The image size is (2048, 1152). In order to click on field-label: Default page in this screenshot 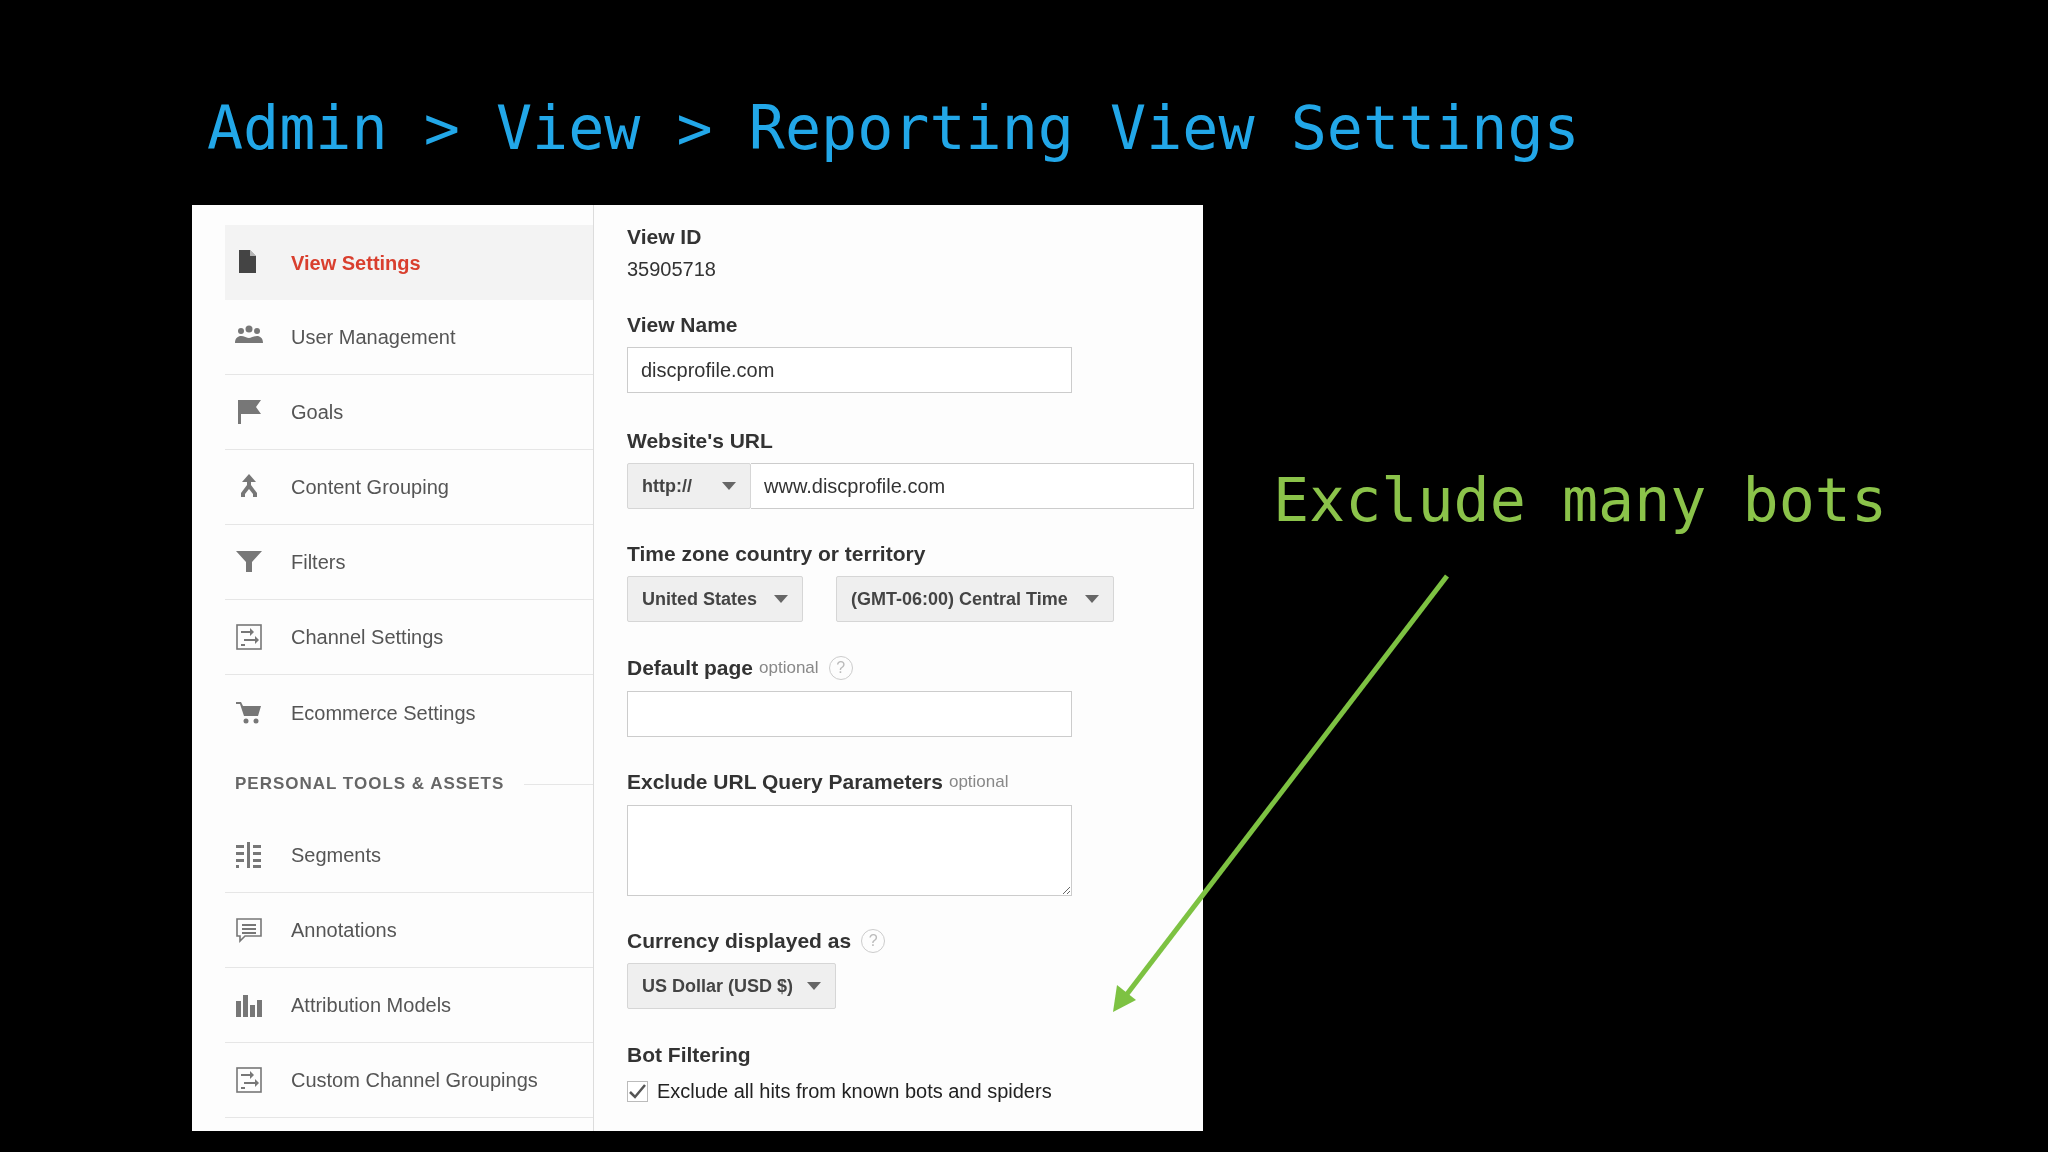, I will do `click(690, 668)`.